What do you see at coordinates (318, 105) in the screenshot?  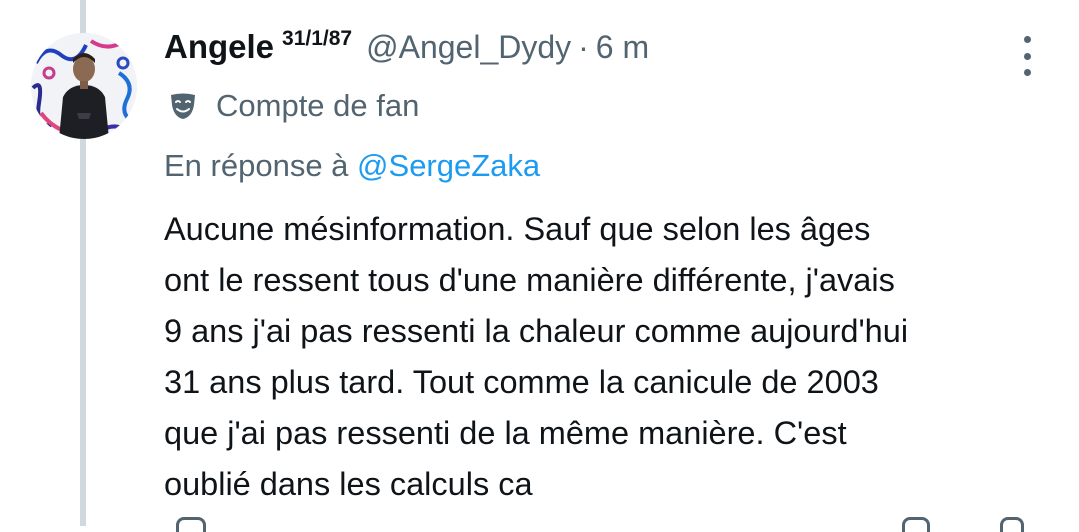 I see `account-label-text: Compte de fan` at bounding box center [318, 105].